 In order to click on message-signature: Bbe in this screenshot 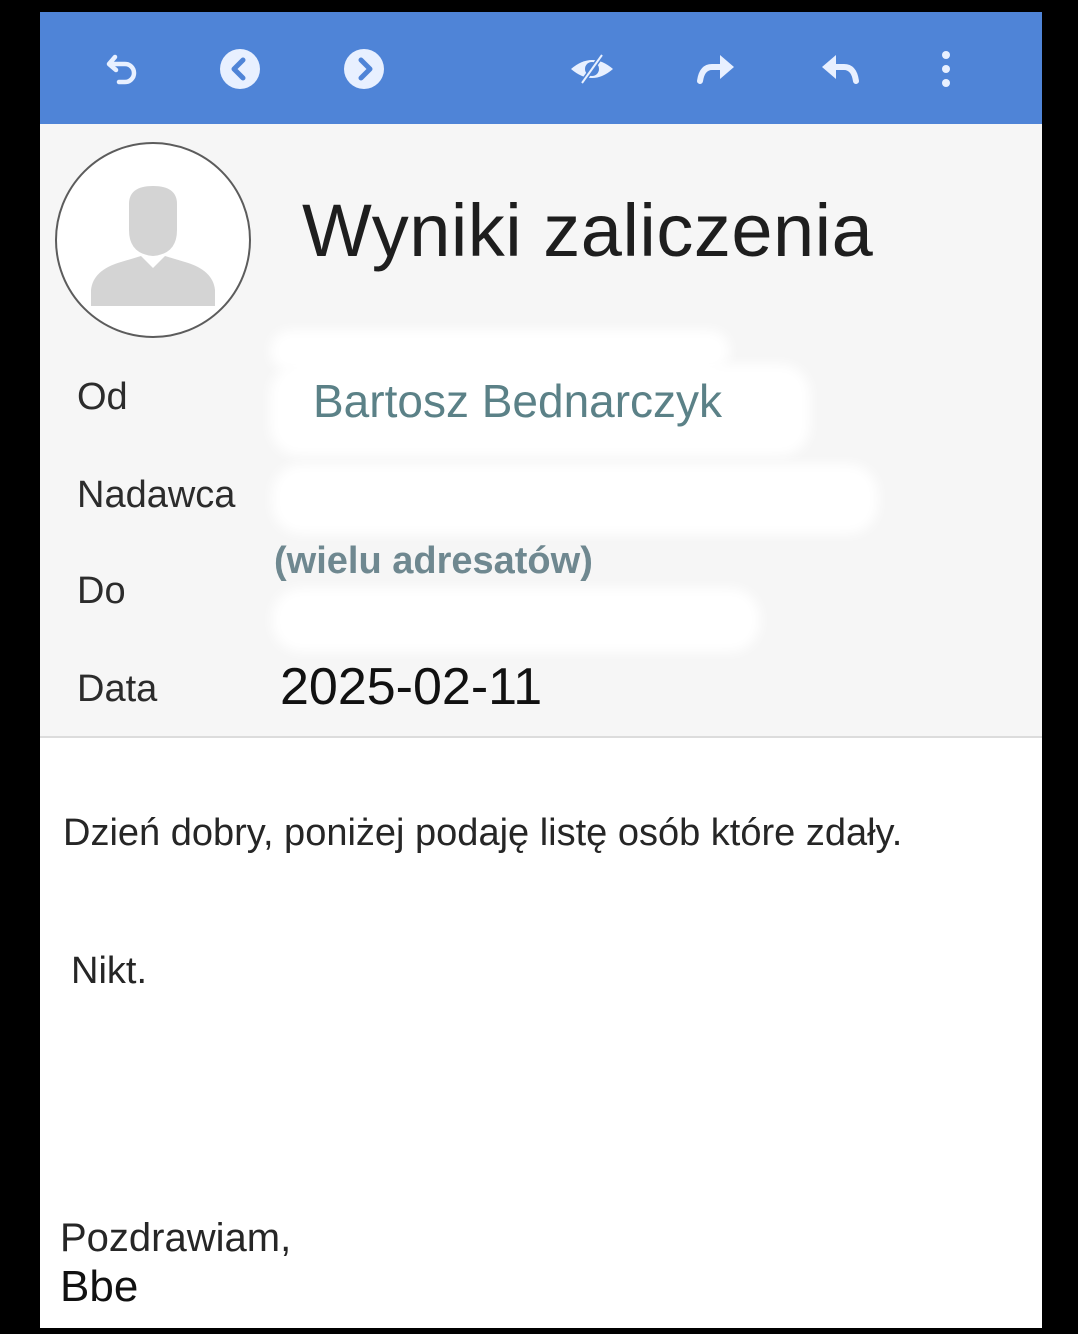, I will do `click(99, 1286)`.